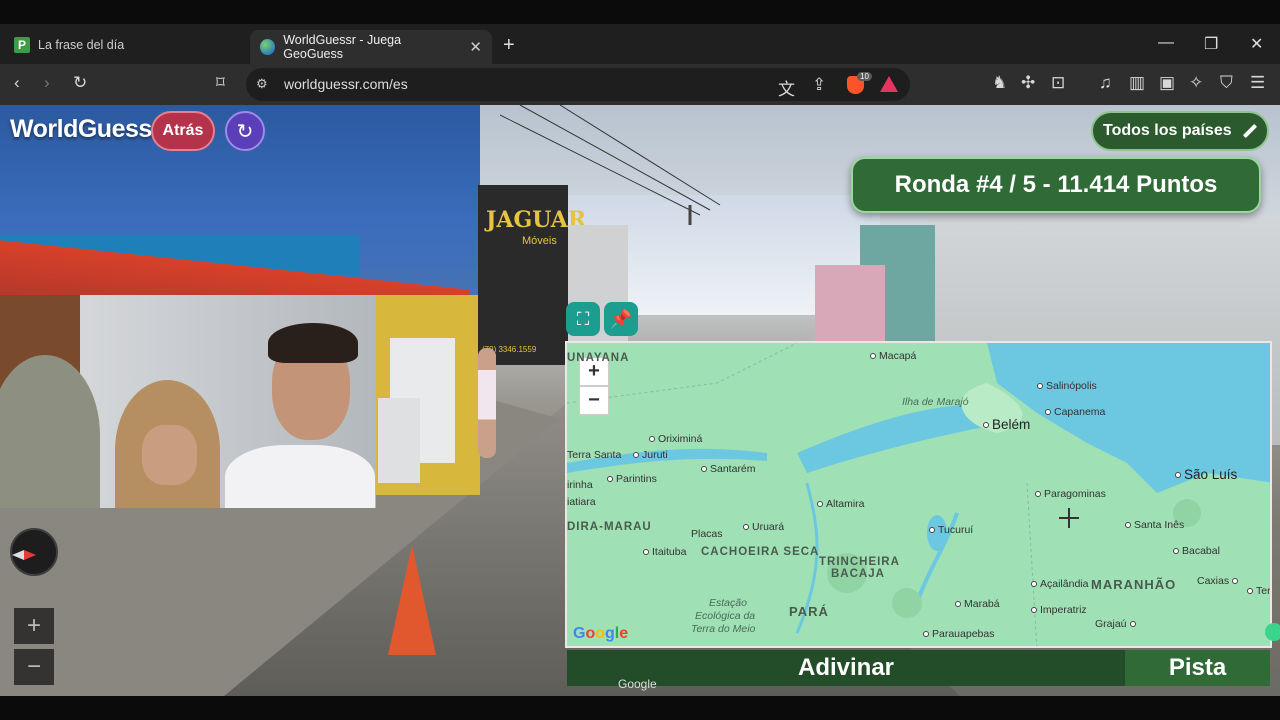  What do you see at coordinates (18, 555) in the screenshot?
I see `compass-south` at bounding box center [18, 555].